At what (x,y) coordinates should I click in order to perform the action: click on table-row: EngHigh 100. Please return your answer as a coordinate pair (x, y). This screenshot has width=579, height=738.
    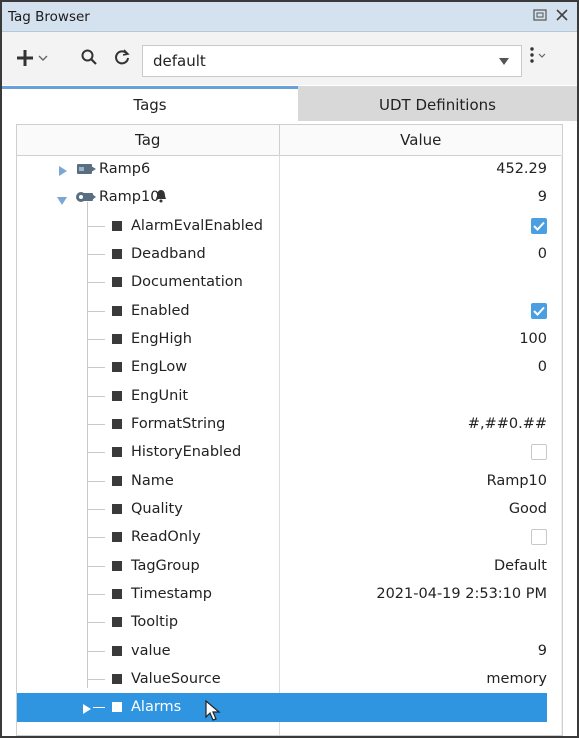
    Looking at the image, I should click on (282, 339).